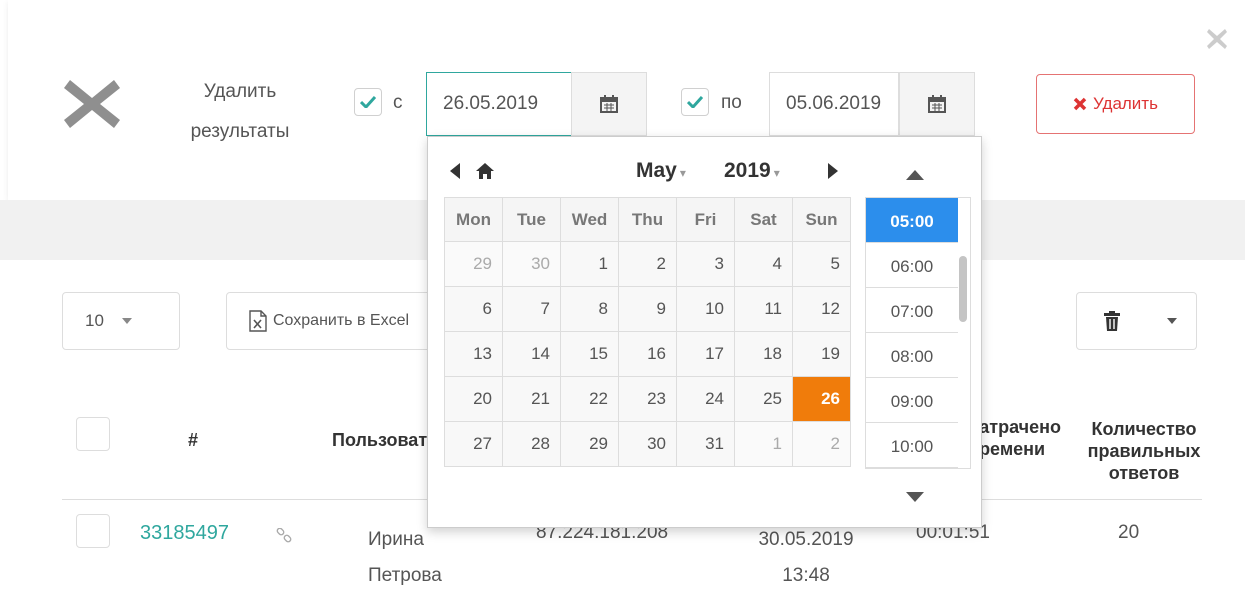 This screenshot has height=596, width=1245. I want to click on week-row: 20 21 22 23 24 25 26, so click(647, 399).